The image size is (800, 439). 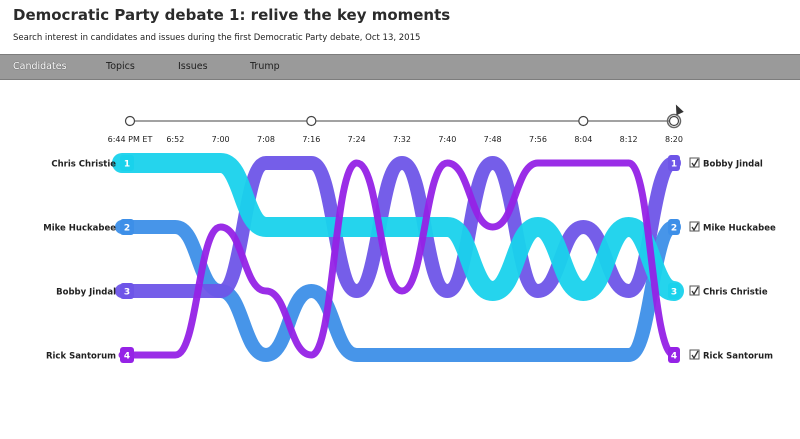 I want to click on candidate-label-right: Mike Huckabee, so click(x=739, y=229).